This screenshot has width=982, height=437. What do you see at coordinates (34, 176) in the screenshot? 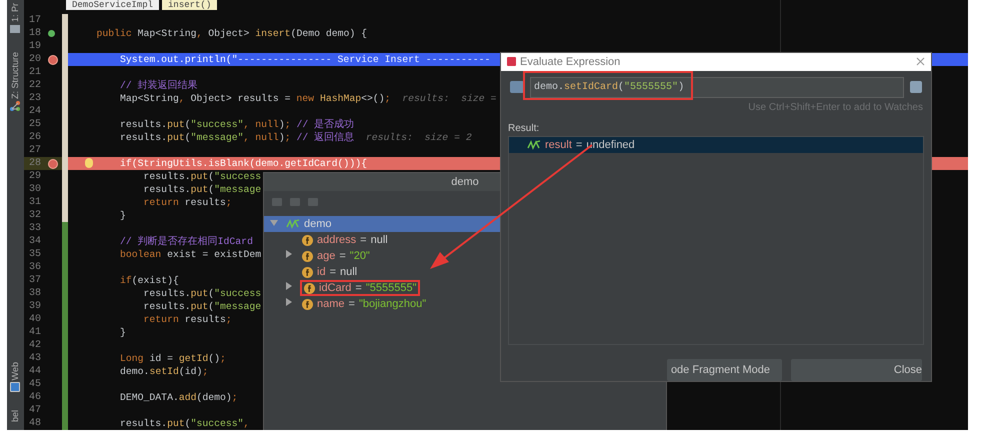
I see `line-number: 29` at bounding box center [34, 176].